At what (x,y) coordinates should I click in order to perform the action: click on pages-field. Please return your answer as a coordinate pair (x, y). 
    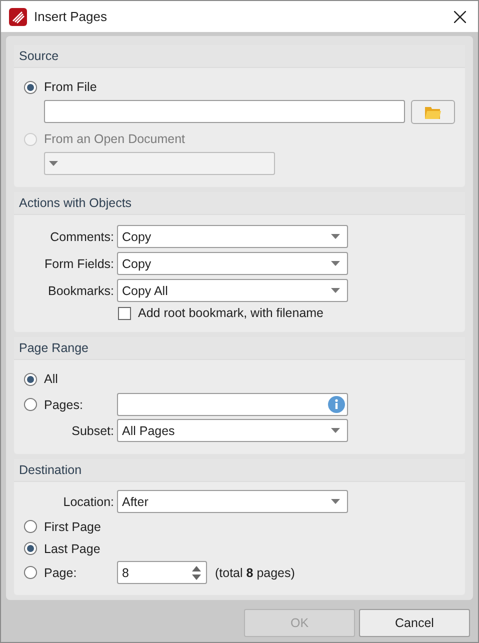
    Looking at the image, I should click on (232, 404).